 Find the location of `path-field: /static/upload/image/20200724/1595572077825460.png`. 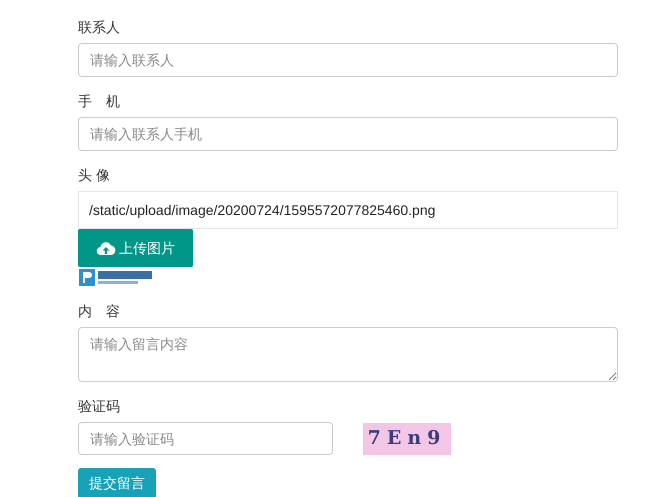

path-field: /static/upload/image/20200724/1595572077825460.png is located at coordinates (348, 210).